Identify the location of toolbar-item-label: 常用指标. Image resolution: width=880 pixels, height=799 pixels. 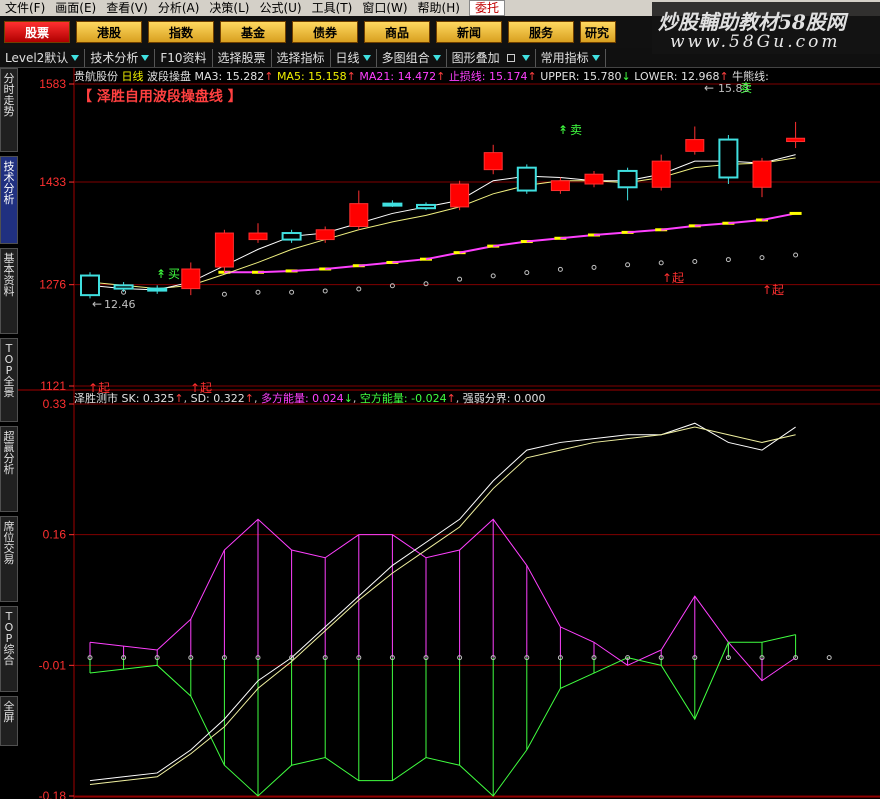
(564, 57).